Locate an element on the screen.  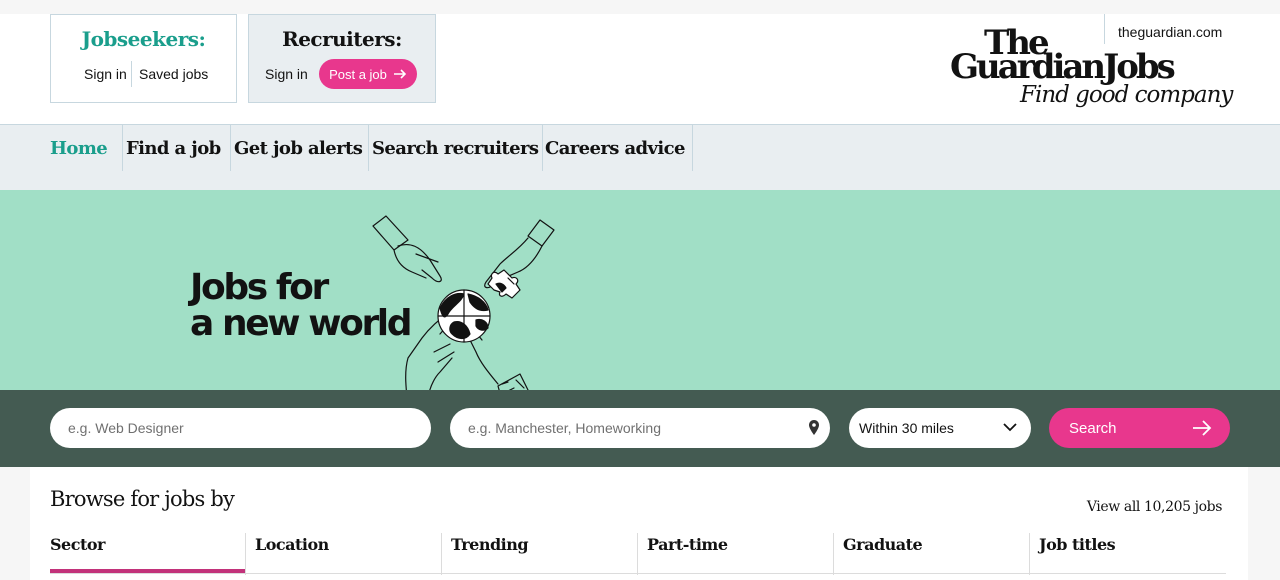
nav-item-search-recruiters: Search recruiters is located at coordinates (455, 148).